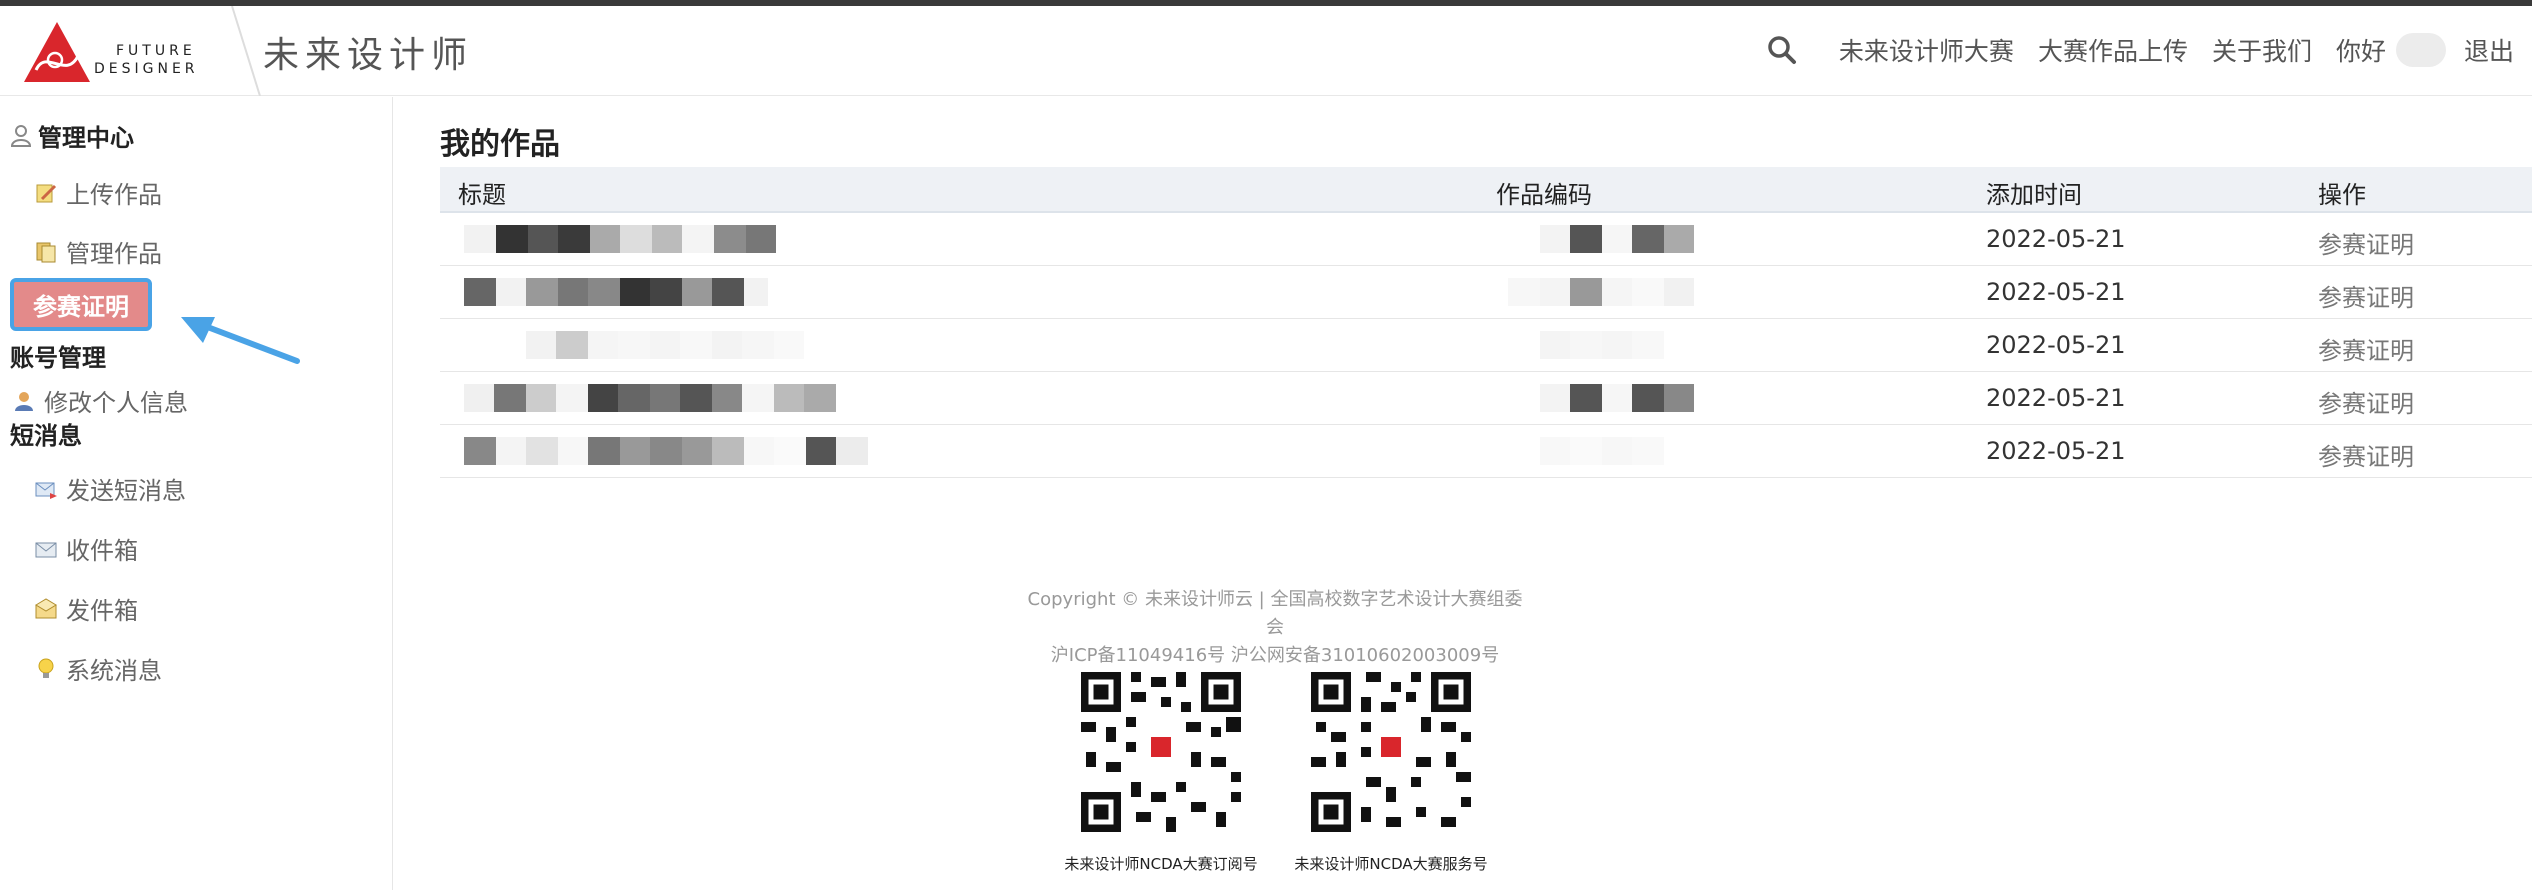 The height and width of the screenshot is (890, 2532). Describe the element at coordinates (146, 69) in the screenshot. I see `logo-text-line2: DESIGNER` at that location.